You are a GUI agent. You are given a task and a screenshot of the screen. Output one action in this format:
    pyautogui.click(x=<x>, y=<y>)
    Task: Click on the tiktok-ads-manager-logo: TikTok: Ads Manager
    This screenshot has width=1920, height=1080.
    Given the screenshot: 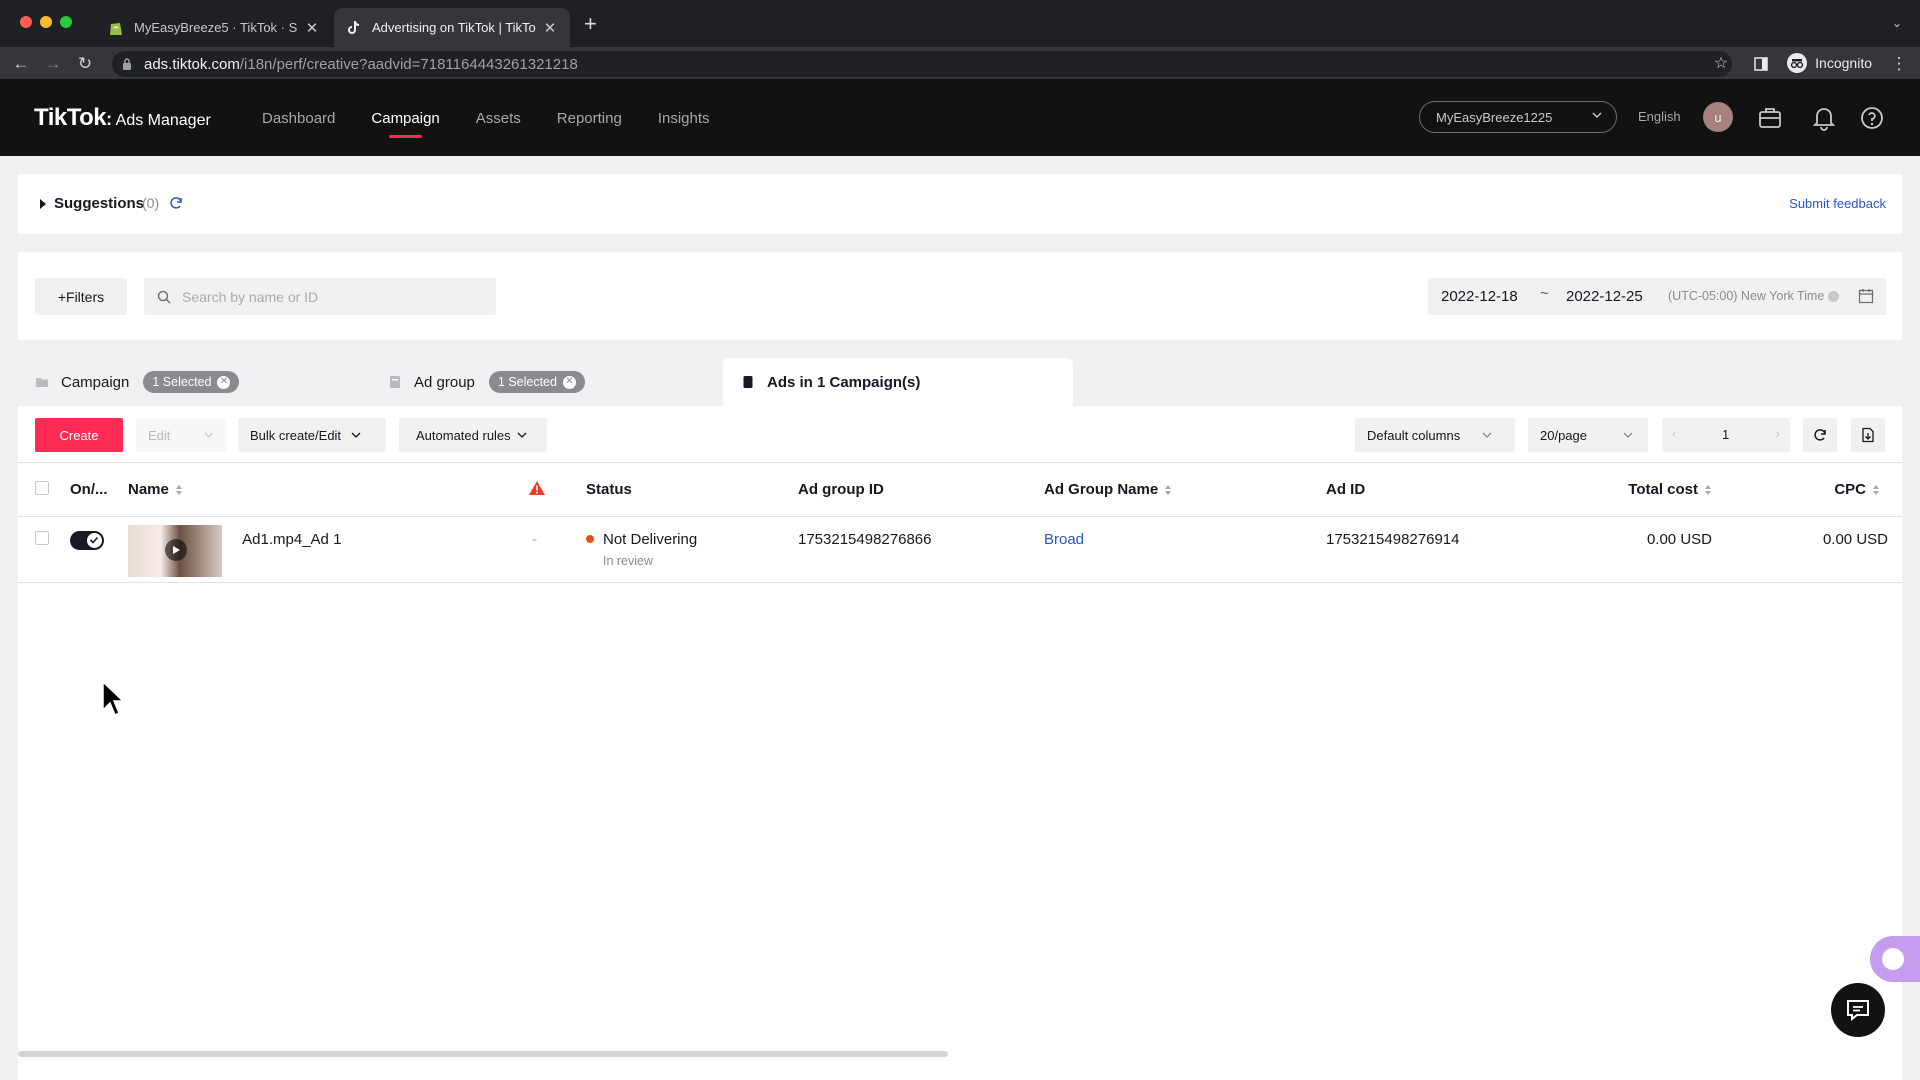 What is the action you would take?
    pyautogui.click(x=122, y=118)
    